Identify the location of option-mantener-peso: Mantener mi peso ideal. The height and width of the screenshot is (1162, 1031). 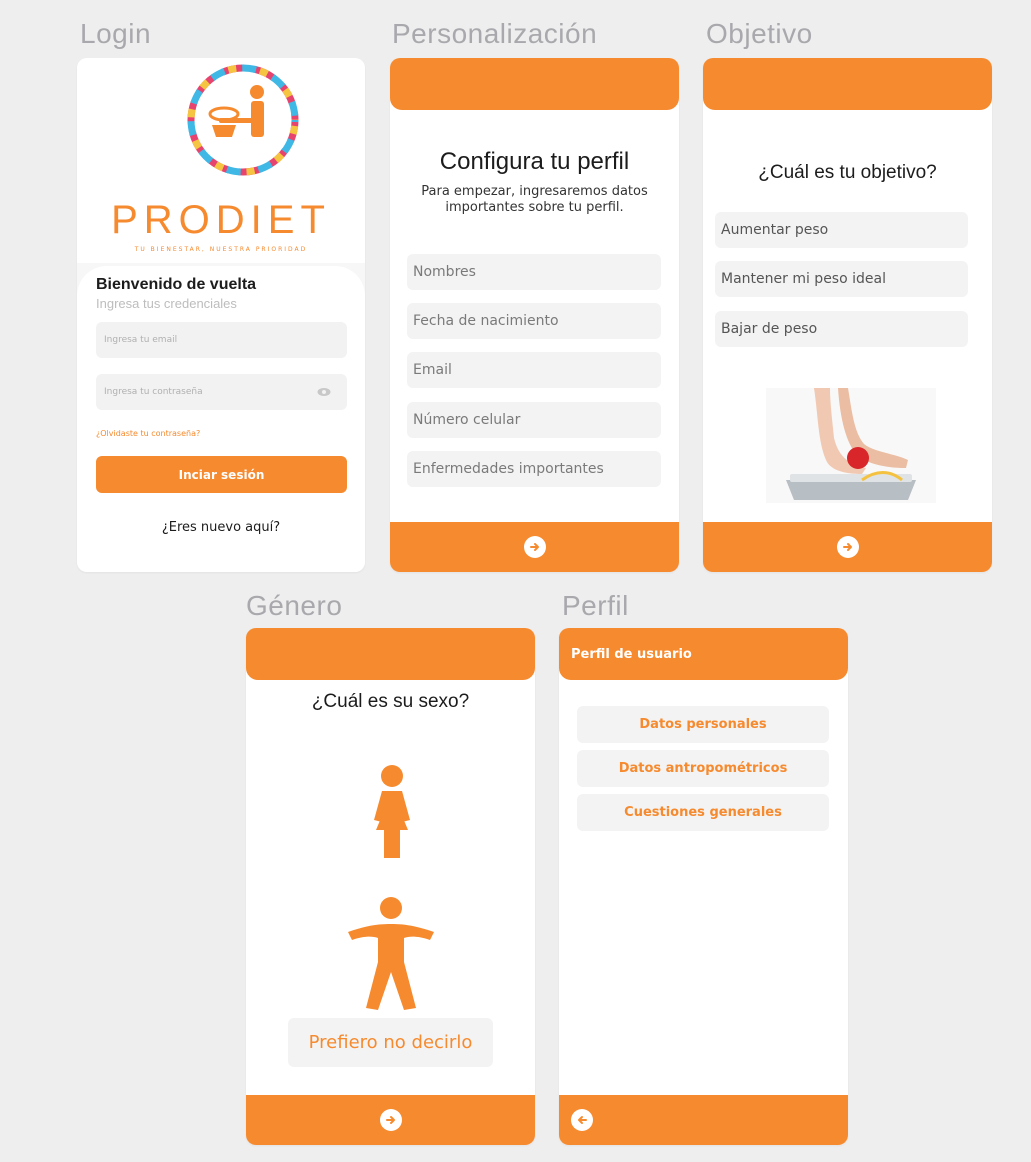
(841, 279).